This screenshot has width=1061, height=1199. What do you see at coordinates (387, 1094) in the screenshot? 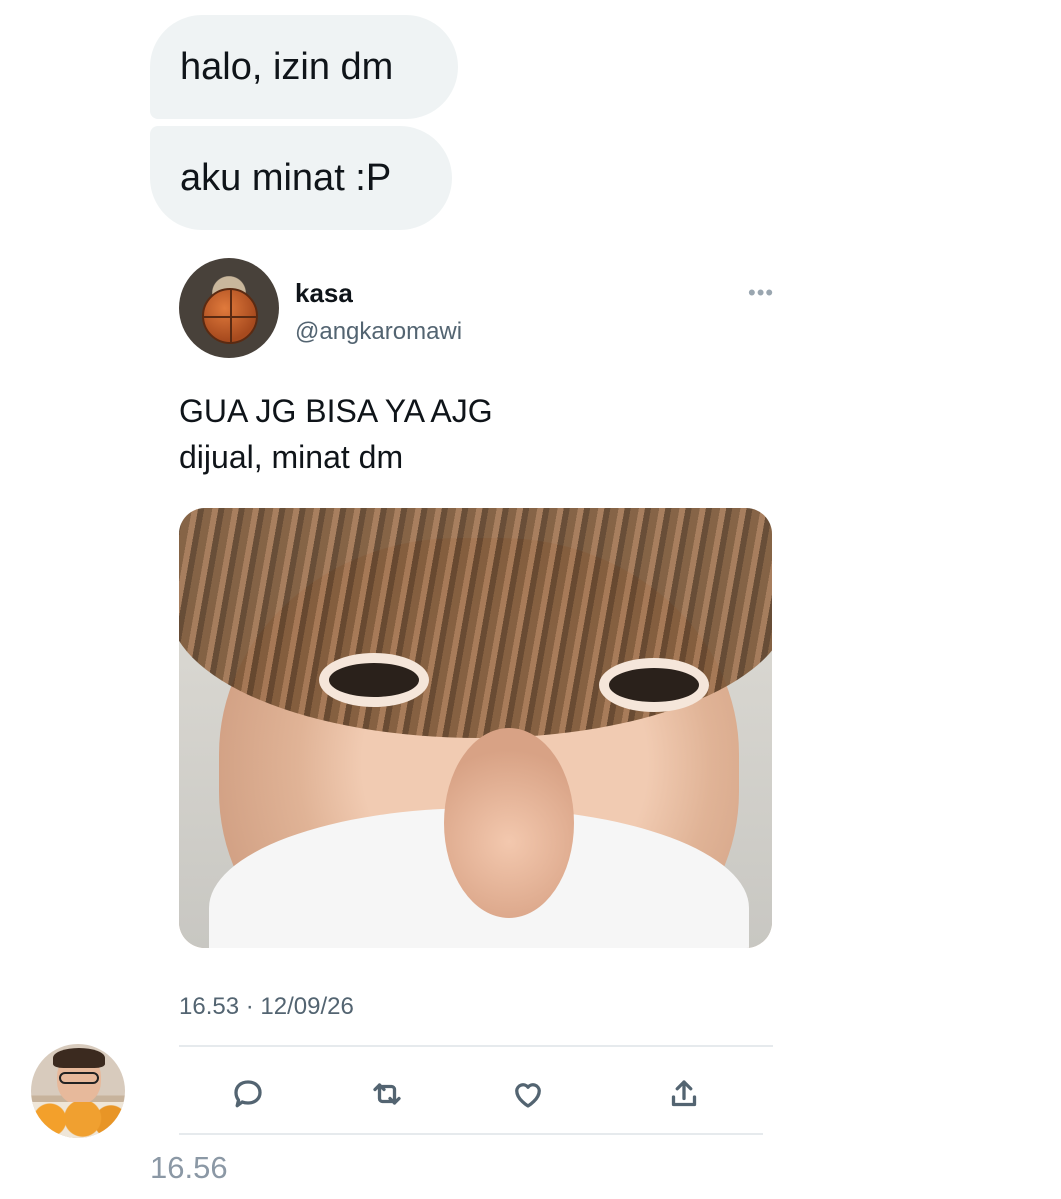
I see `retweet-icon` at bounding box center [387, 1094].